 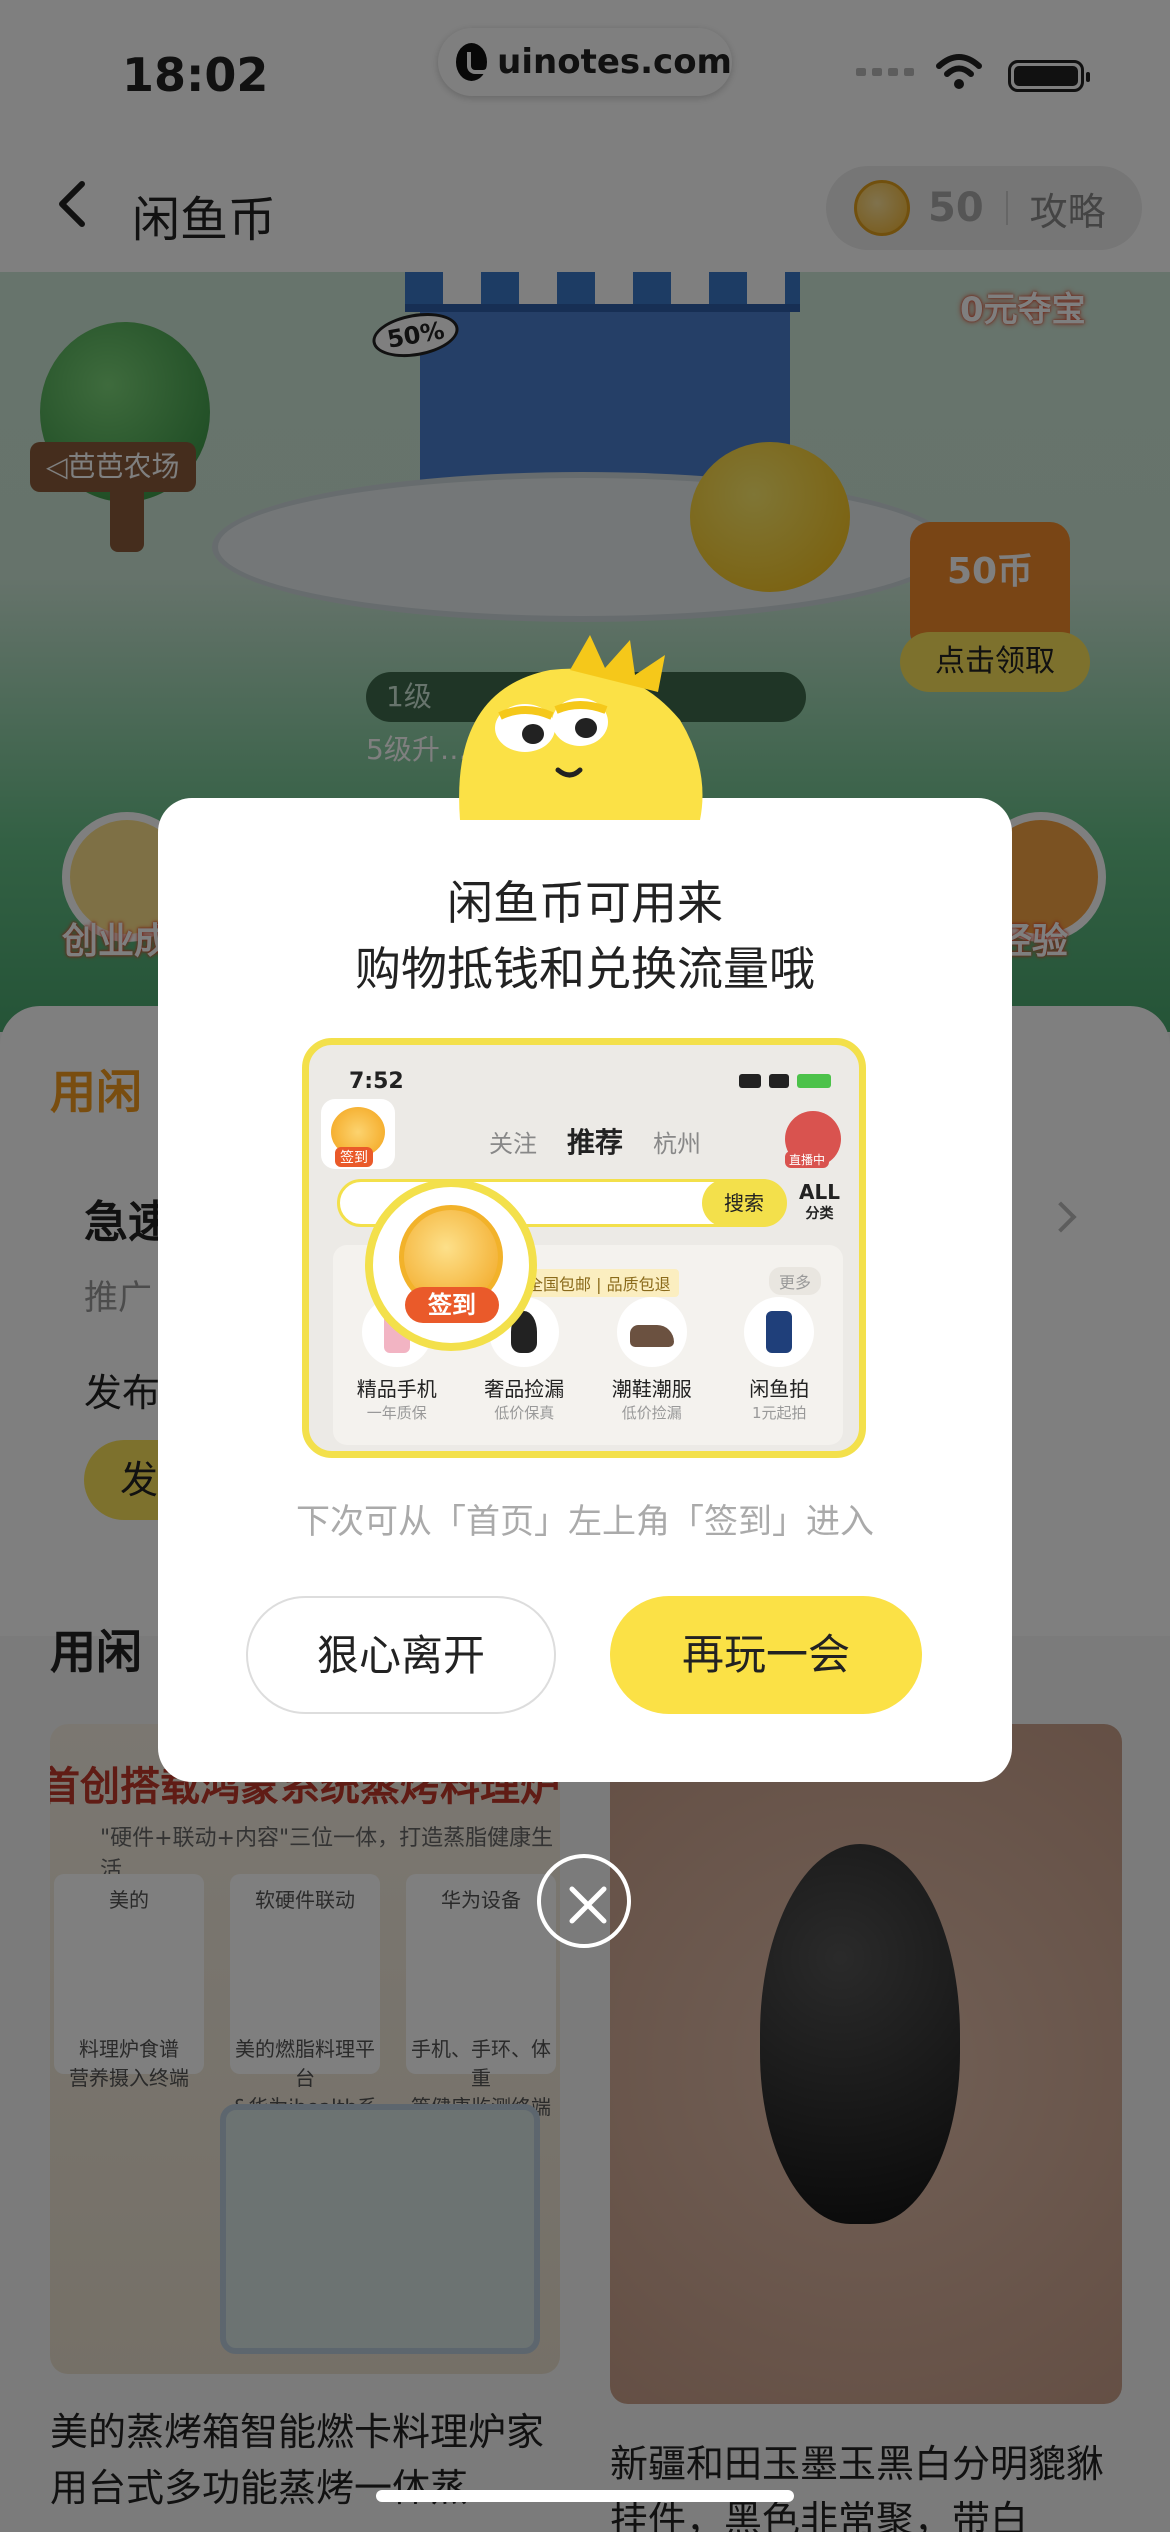 I want to click on stay-button: 再玩一会, so click(x=766, y=1655).